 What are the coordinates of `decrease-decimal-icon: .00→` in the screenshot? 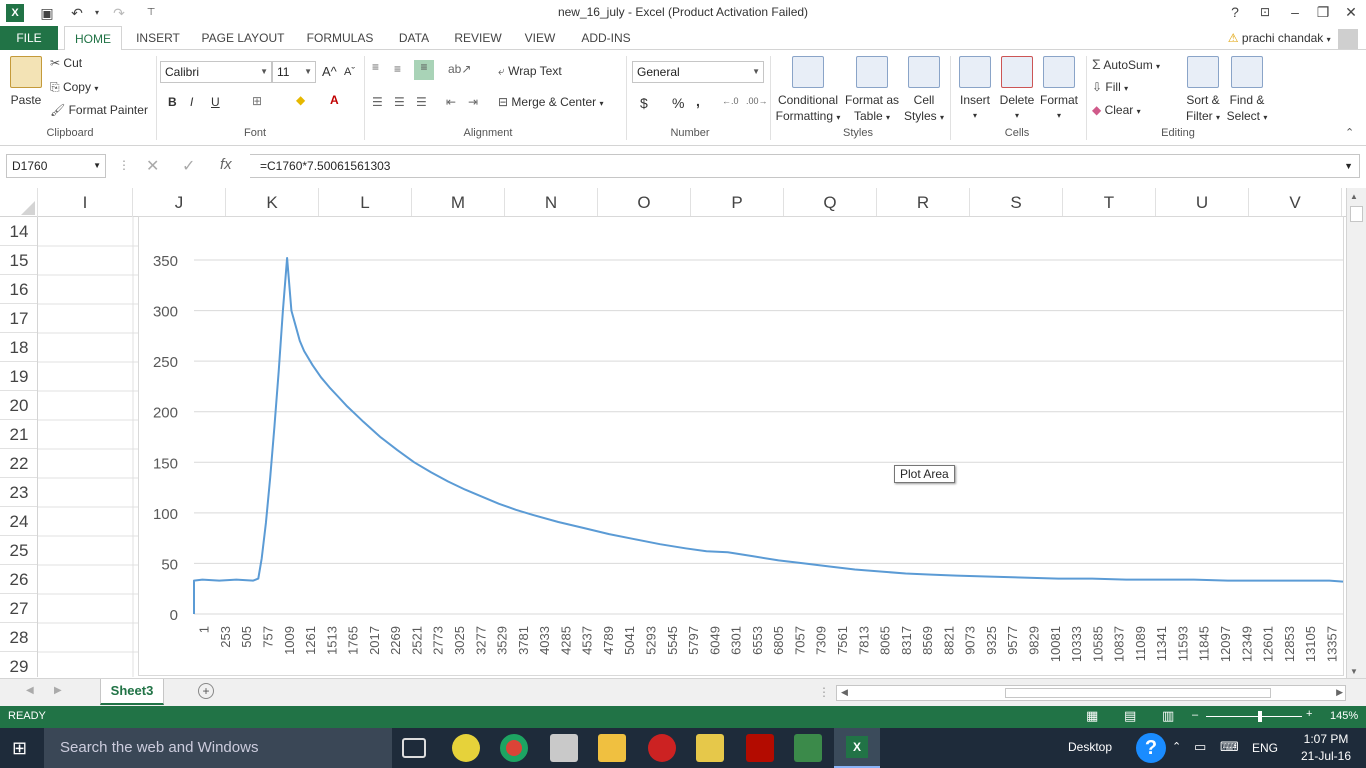 It's located at (757, 101).